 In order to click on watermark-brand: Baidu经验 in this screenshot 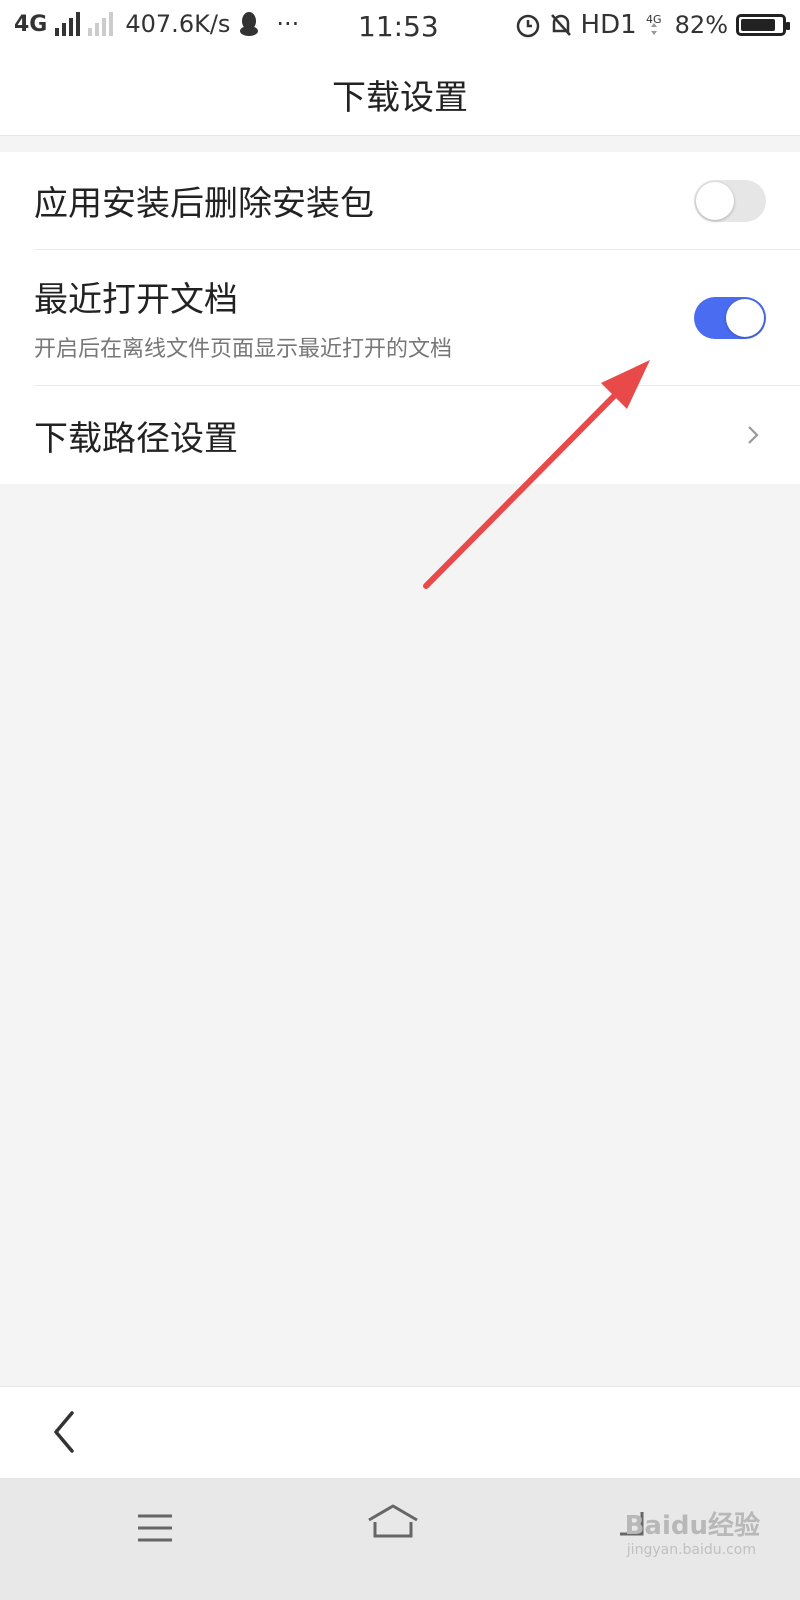, I will do `click(692, 1526)`.